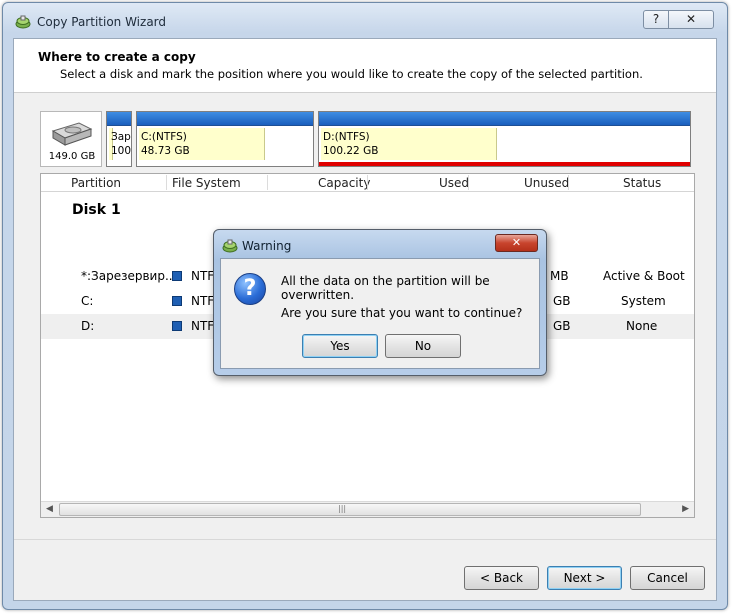 The height and width of the screenshot is (614, 732). Describe the element at coordinates (96, 210) in the screenshot. I see `disk-group-label: Disk 1` at that location.